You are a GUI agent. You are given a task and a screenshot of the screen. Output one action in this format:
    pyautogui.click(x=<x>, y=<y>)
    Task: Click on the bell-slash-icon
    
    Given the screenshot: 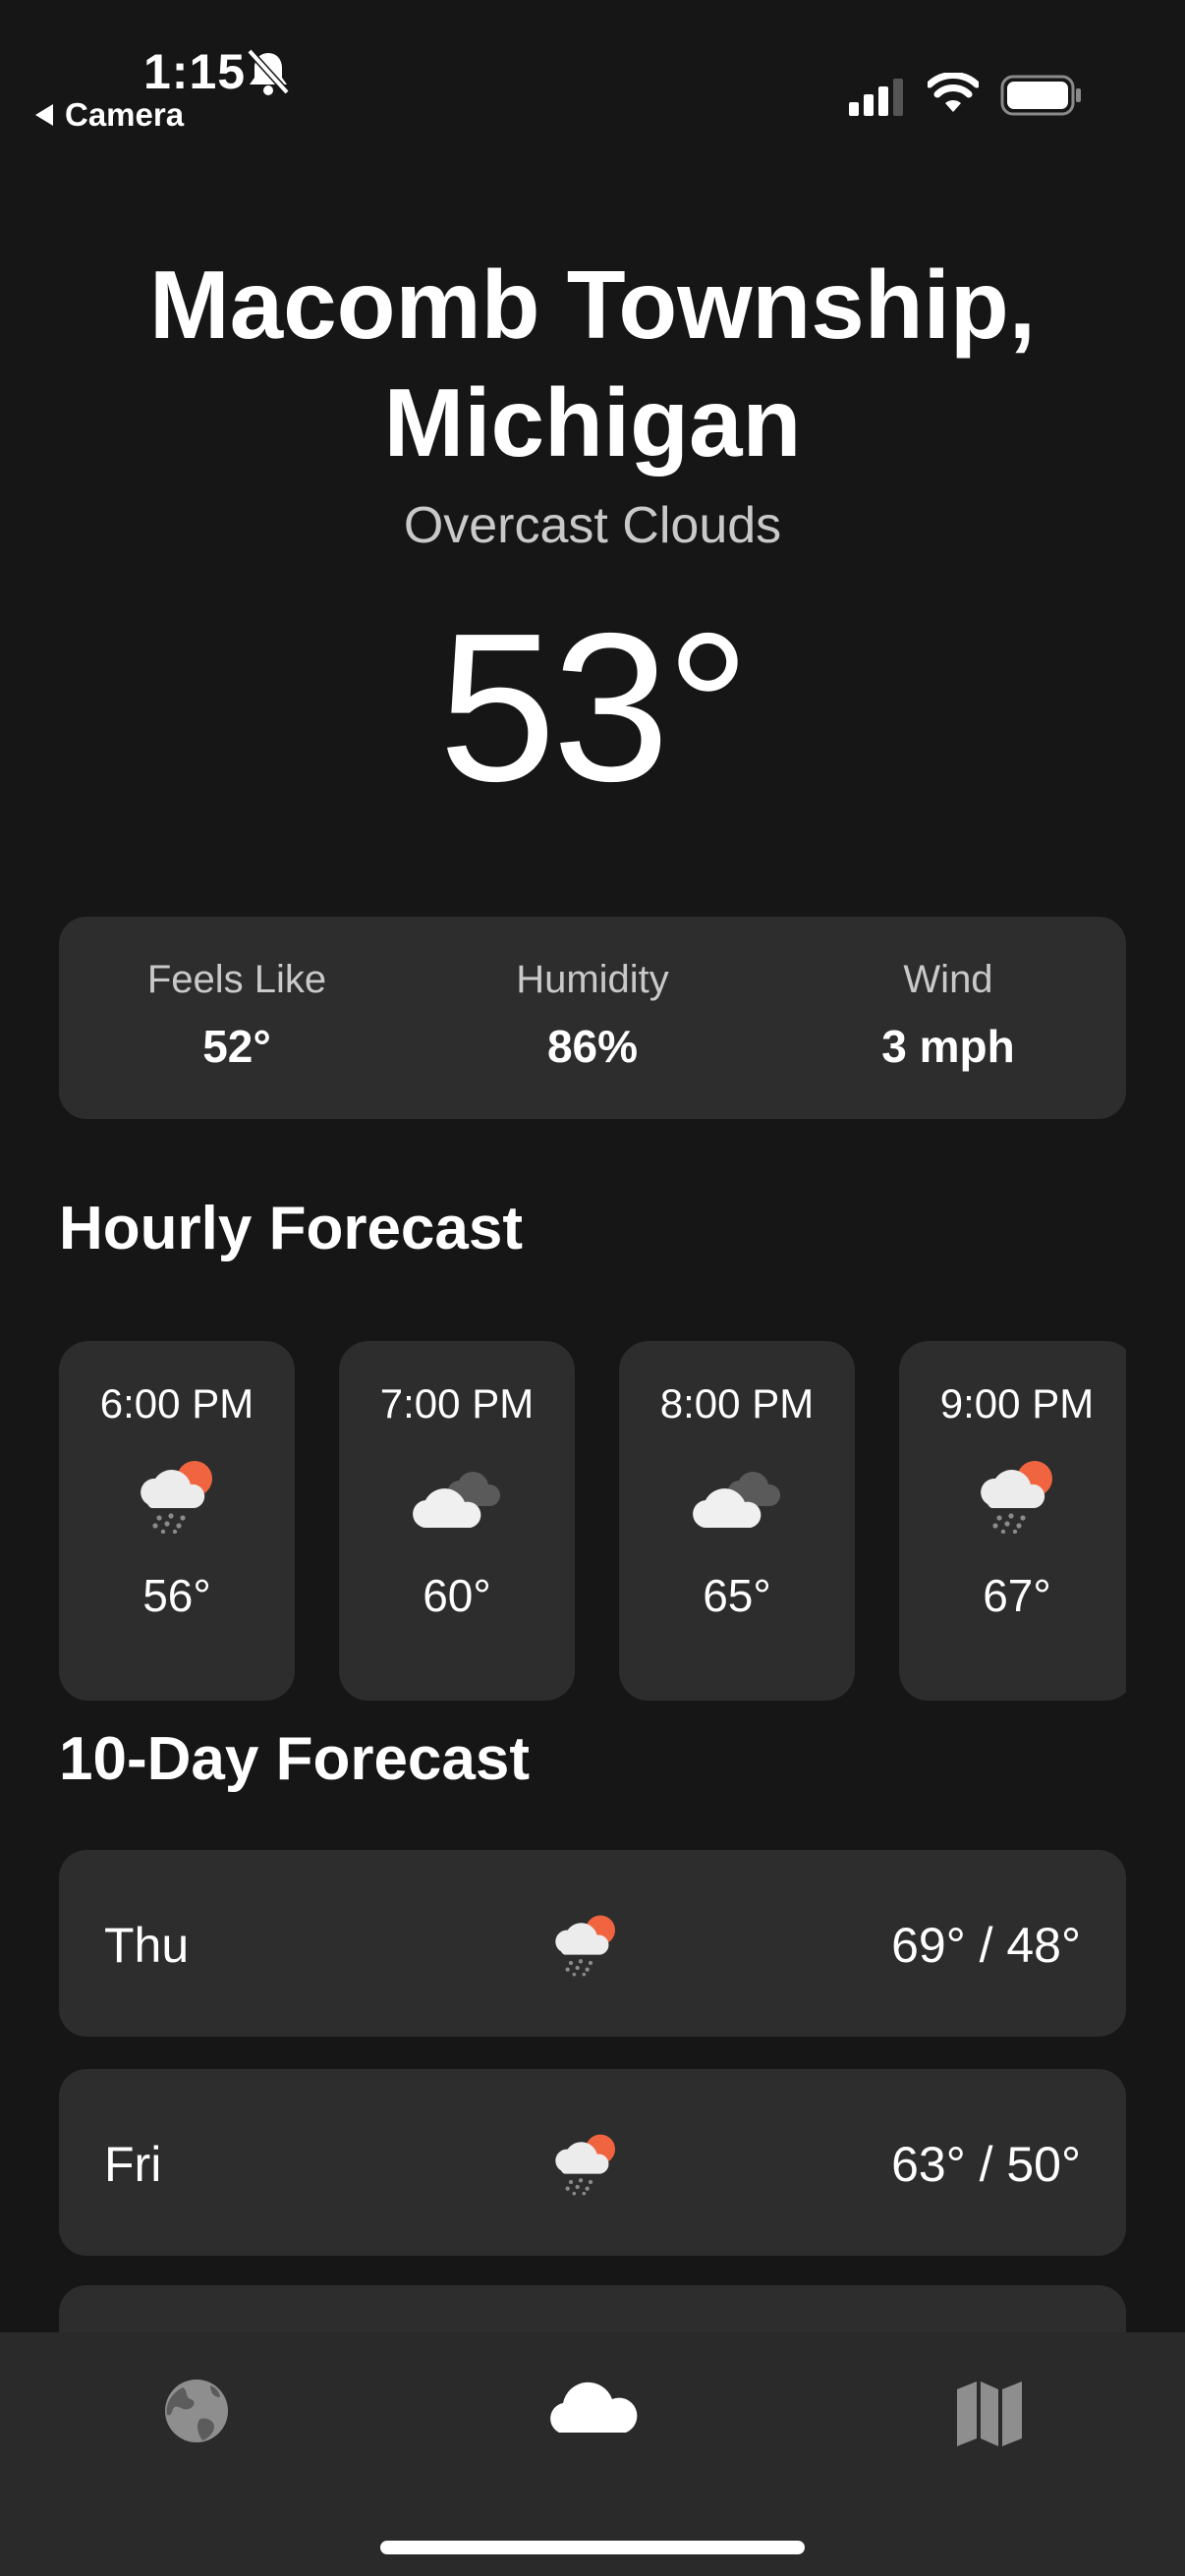 What is the action you would take?
    pyautogui.click(x=268, y=71)
    